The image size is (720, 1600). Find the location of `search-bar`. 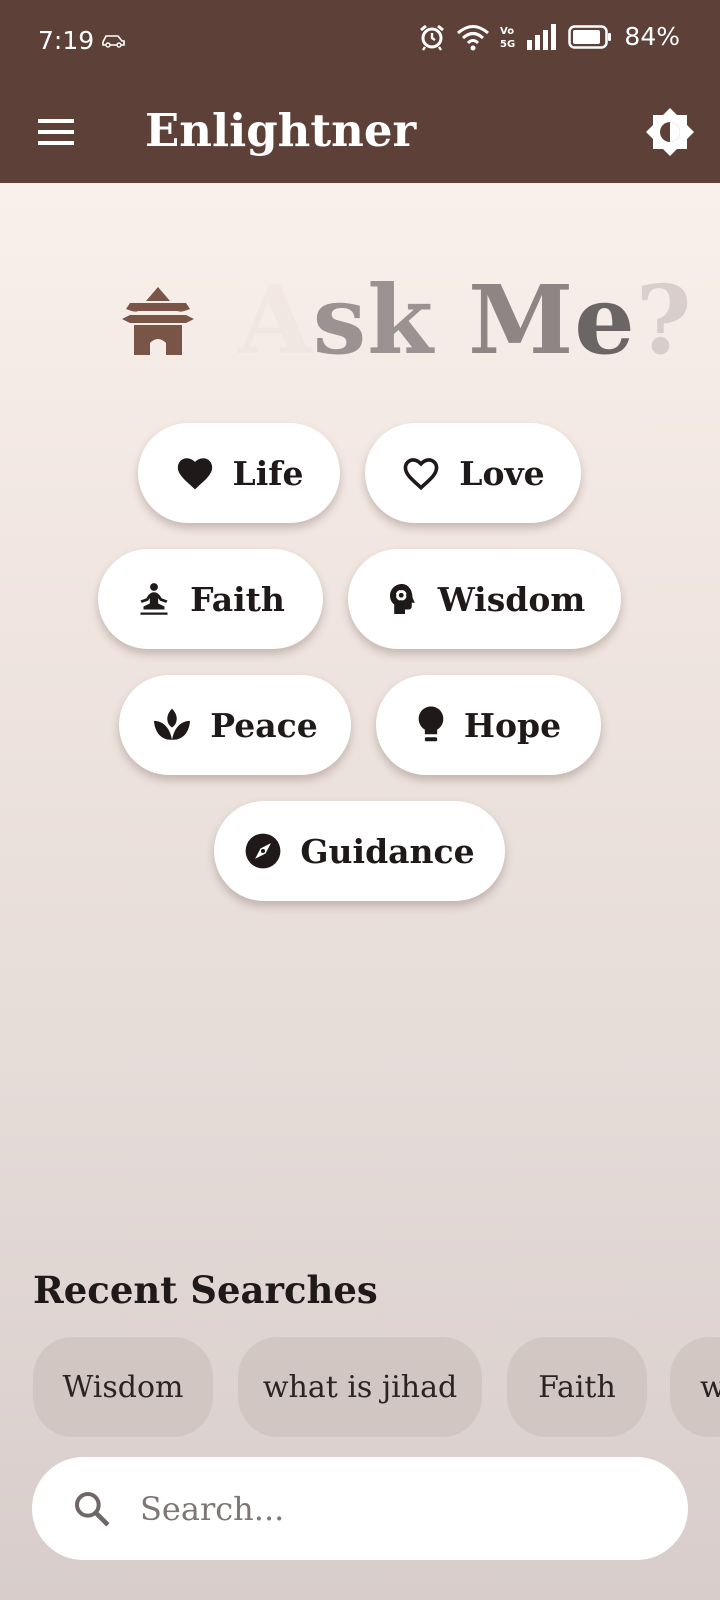

search-bar is located at coordinates (360, 1508).